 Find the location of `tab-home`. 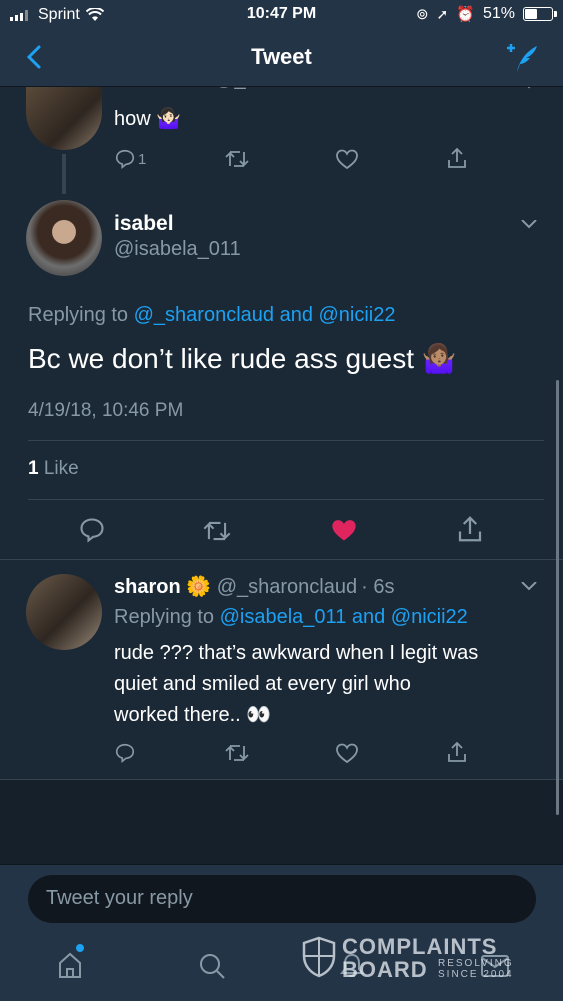

tab-home is located at coordinates (70, 964).